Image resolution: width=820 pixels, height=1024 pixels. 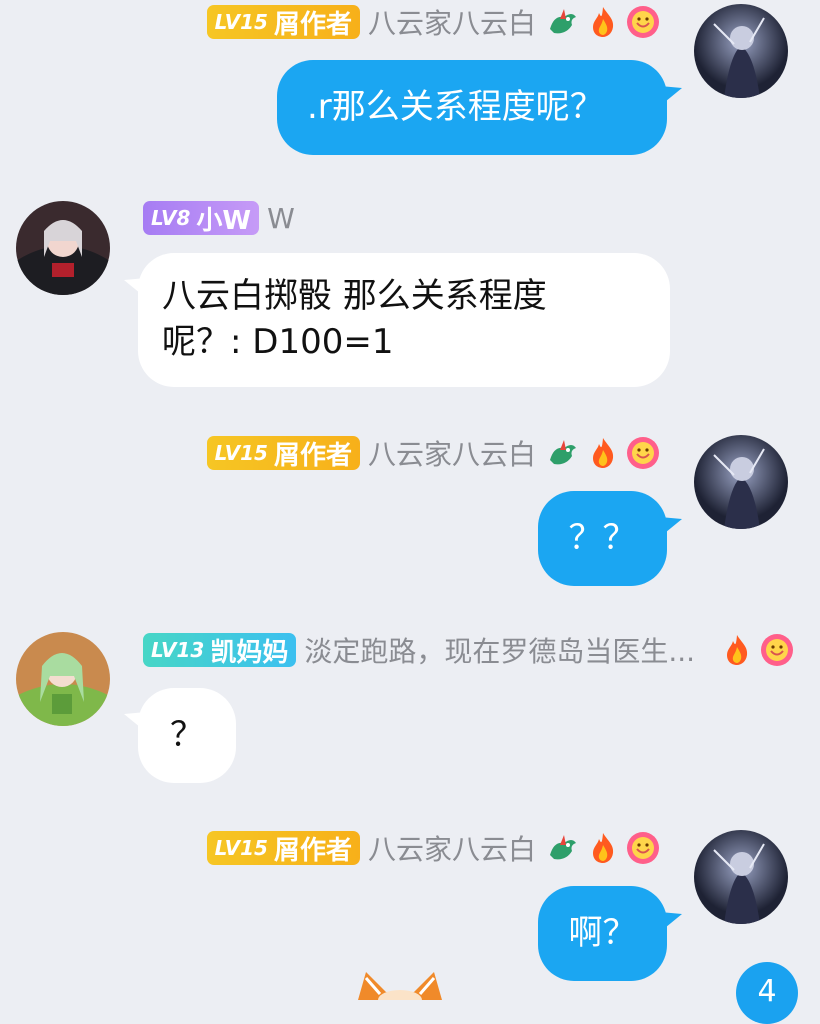 I want to click on message-text: 啊？, so click(x=602, y=932).